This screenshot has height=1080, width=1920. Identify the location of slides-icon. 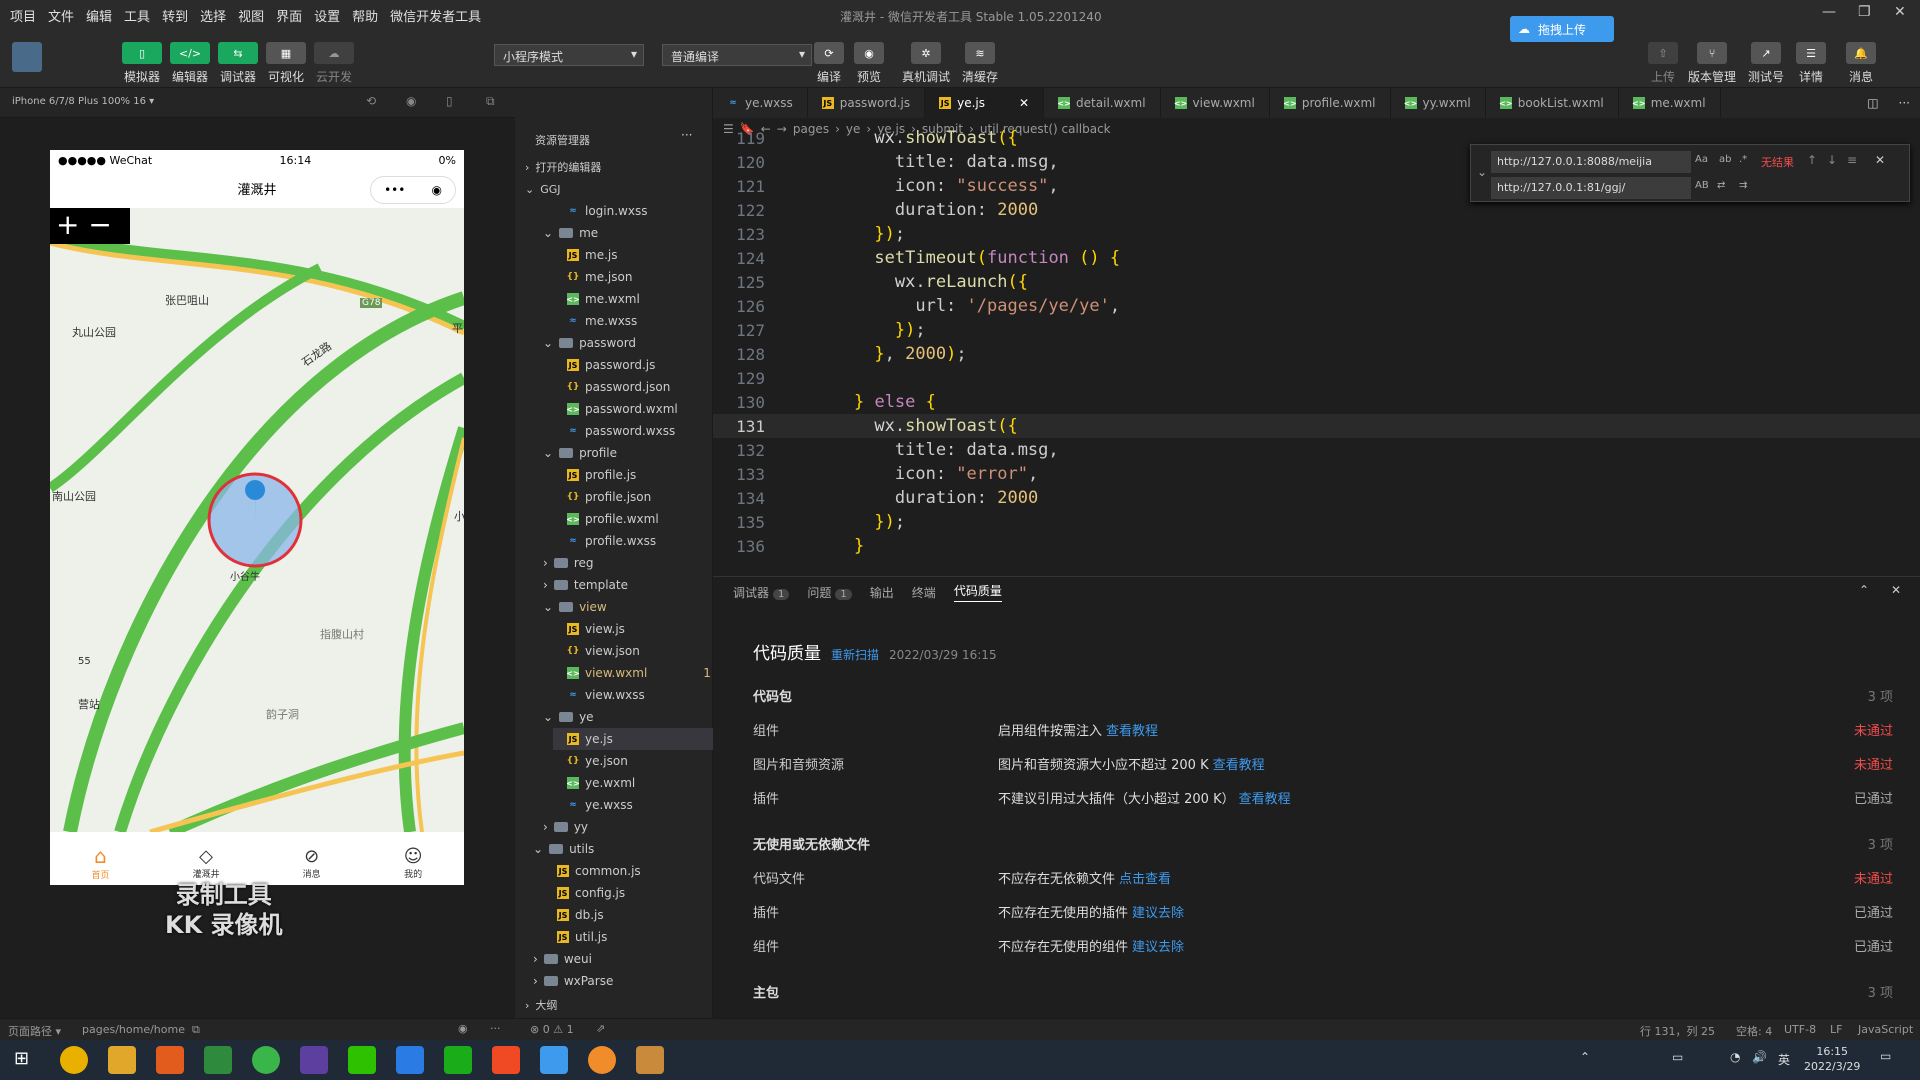
(506, 1060).